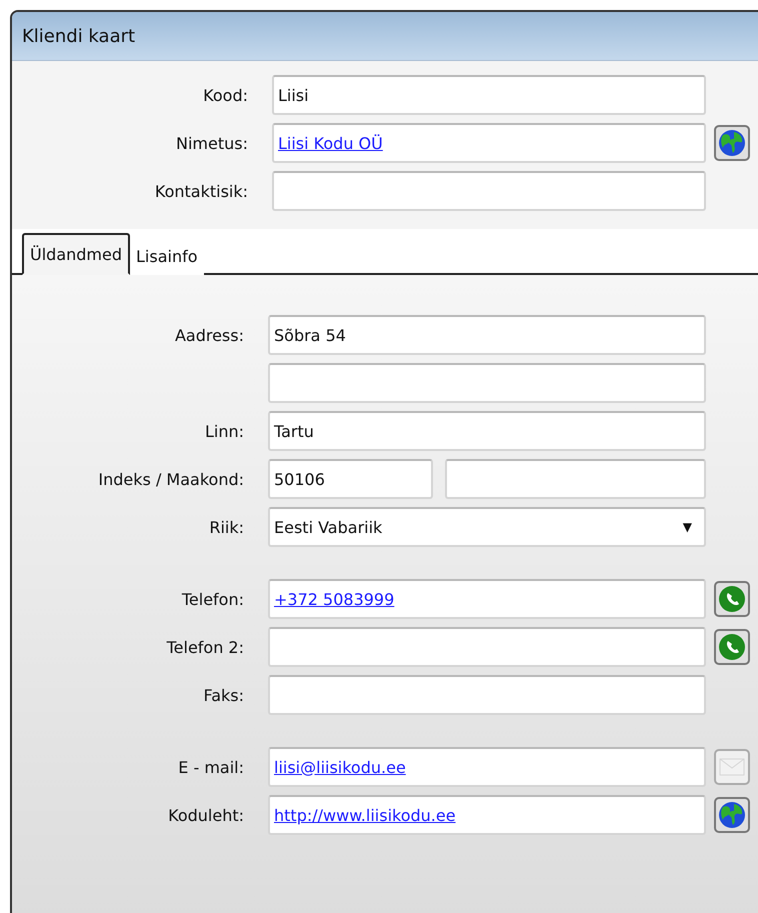 Image resolution: width=758 pixels, height=913 pixels. What do you see at coordinates (293, 95) in the screenshot?
I see `field-value: Liisi` at bounding box center [293, 95].